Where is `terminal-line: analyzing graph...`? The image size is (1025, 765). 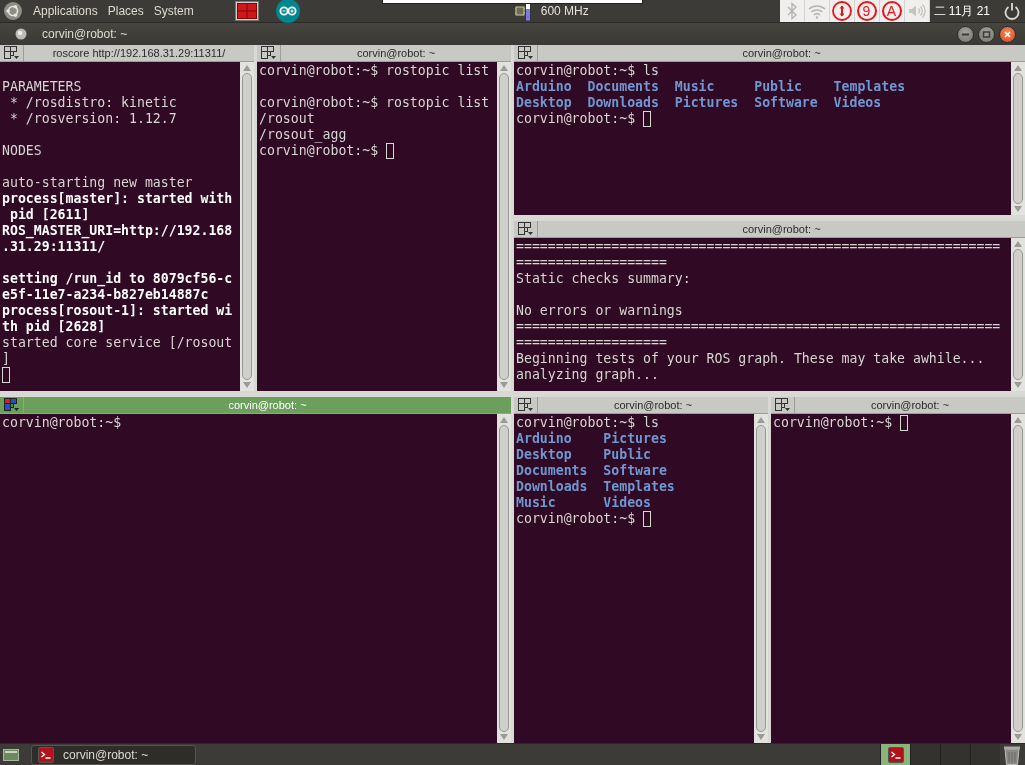
terminal-line: analyzing graph... is located at coordinates (588, 375).